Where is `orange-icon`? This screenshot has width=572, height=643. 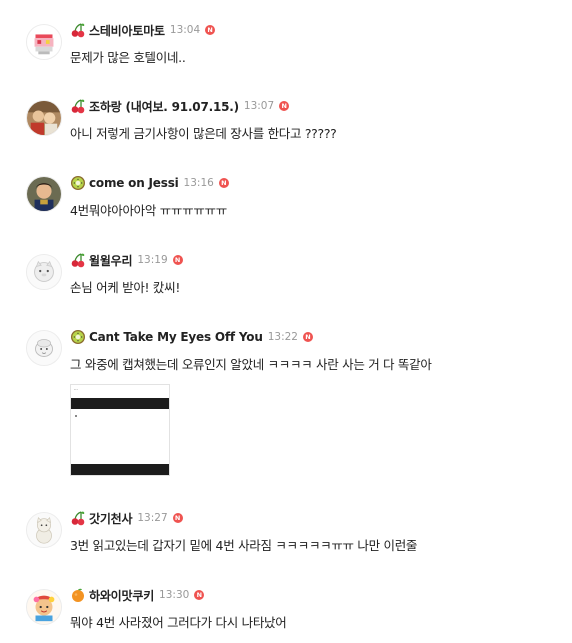 orange-icon is located at coordinates (78, 595).